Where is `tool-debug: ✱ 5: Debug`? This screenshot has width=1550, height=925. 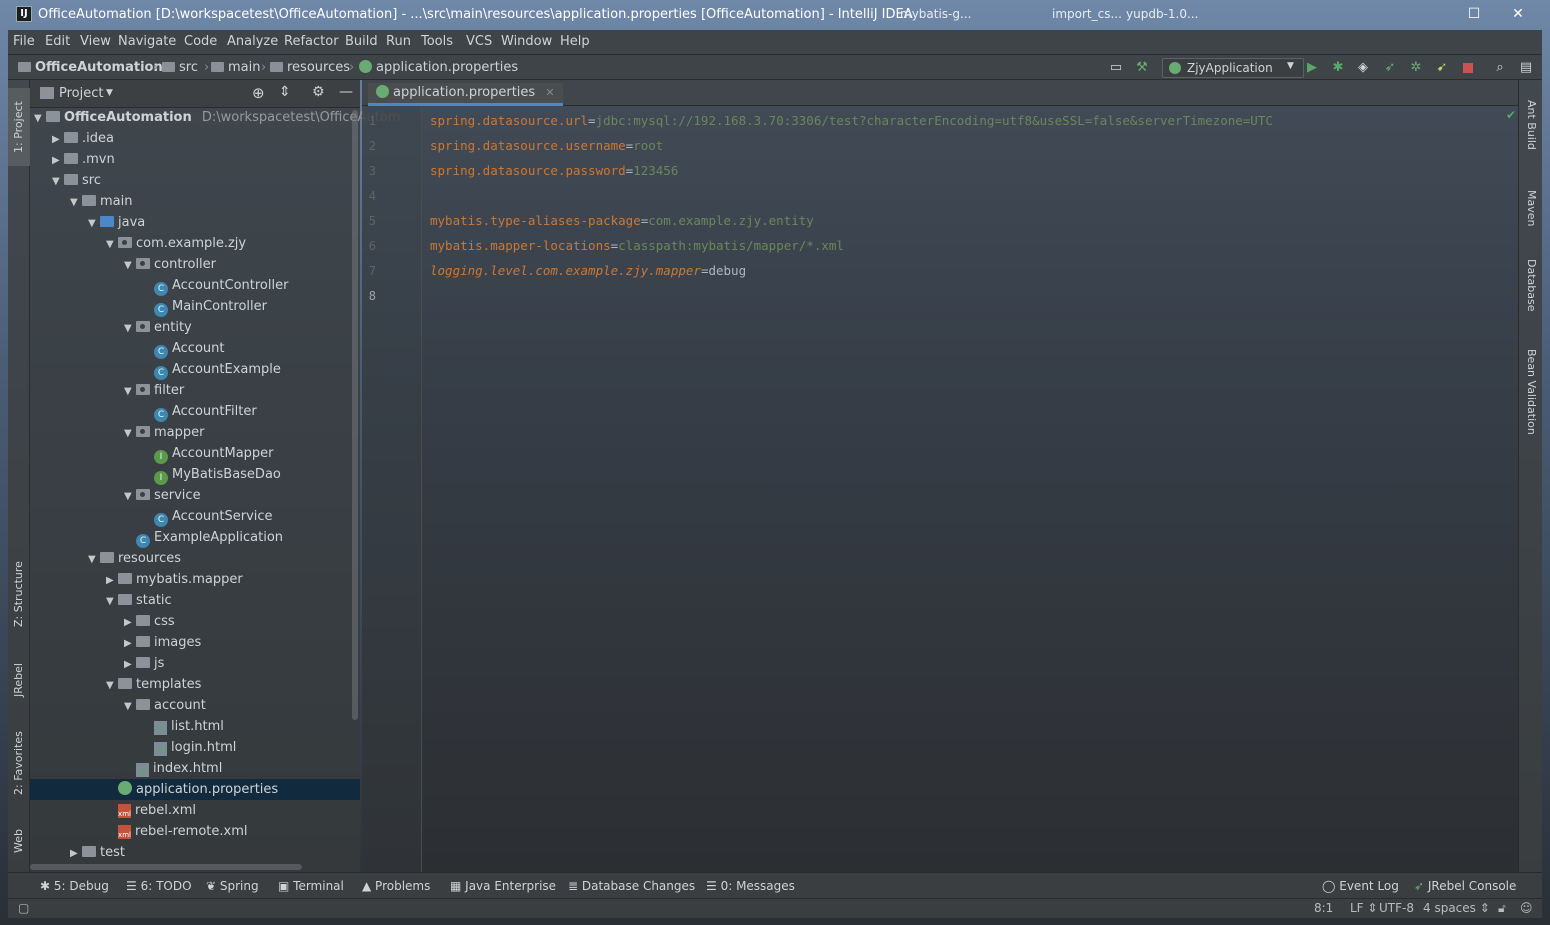
tool-debug: ✱ 5: Debug is located at coordinates (74, 886).